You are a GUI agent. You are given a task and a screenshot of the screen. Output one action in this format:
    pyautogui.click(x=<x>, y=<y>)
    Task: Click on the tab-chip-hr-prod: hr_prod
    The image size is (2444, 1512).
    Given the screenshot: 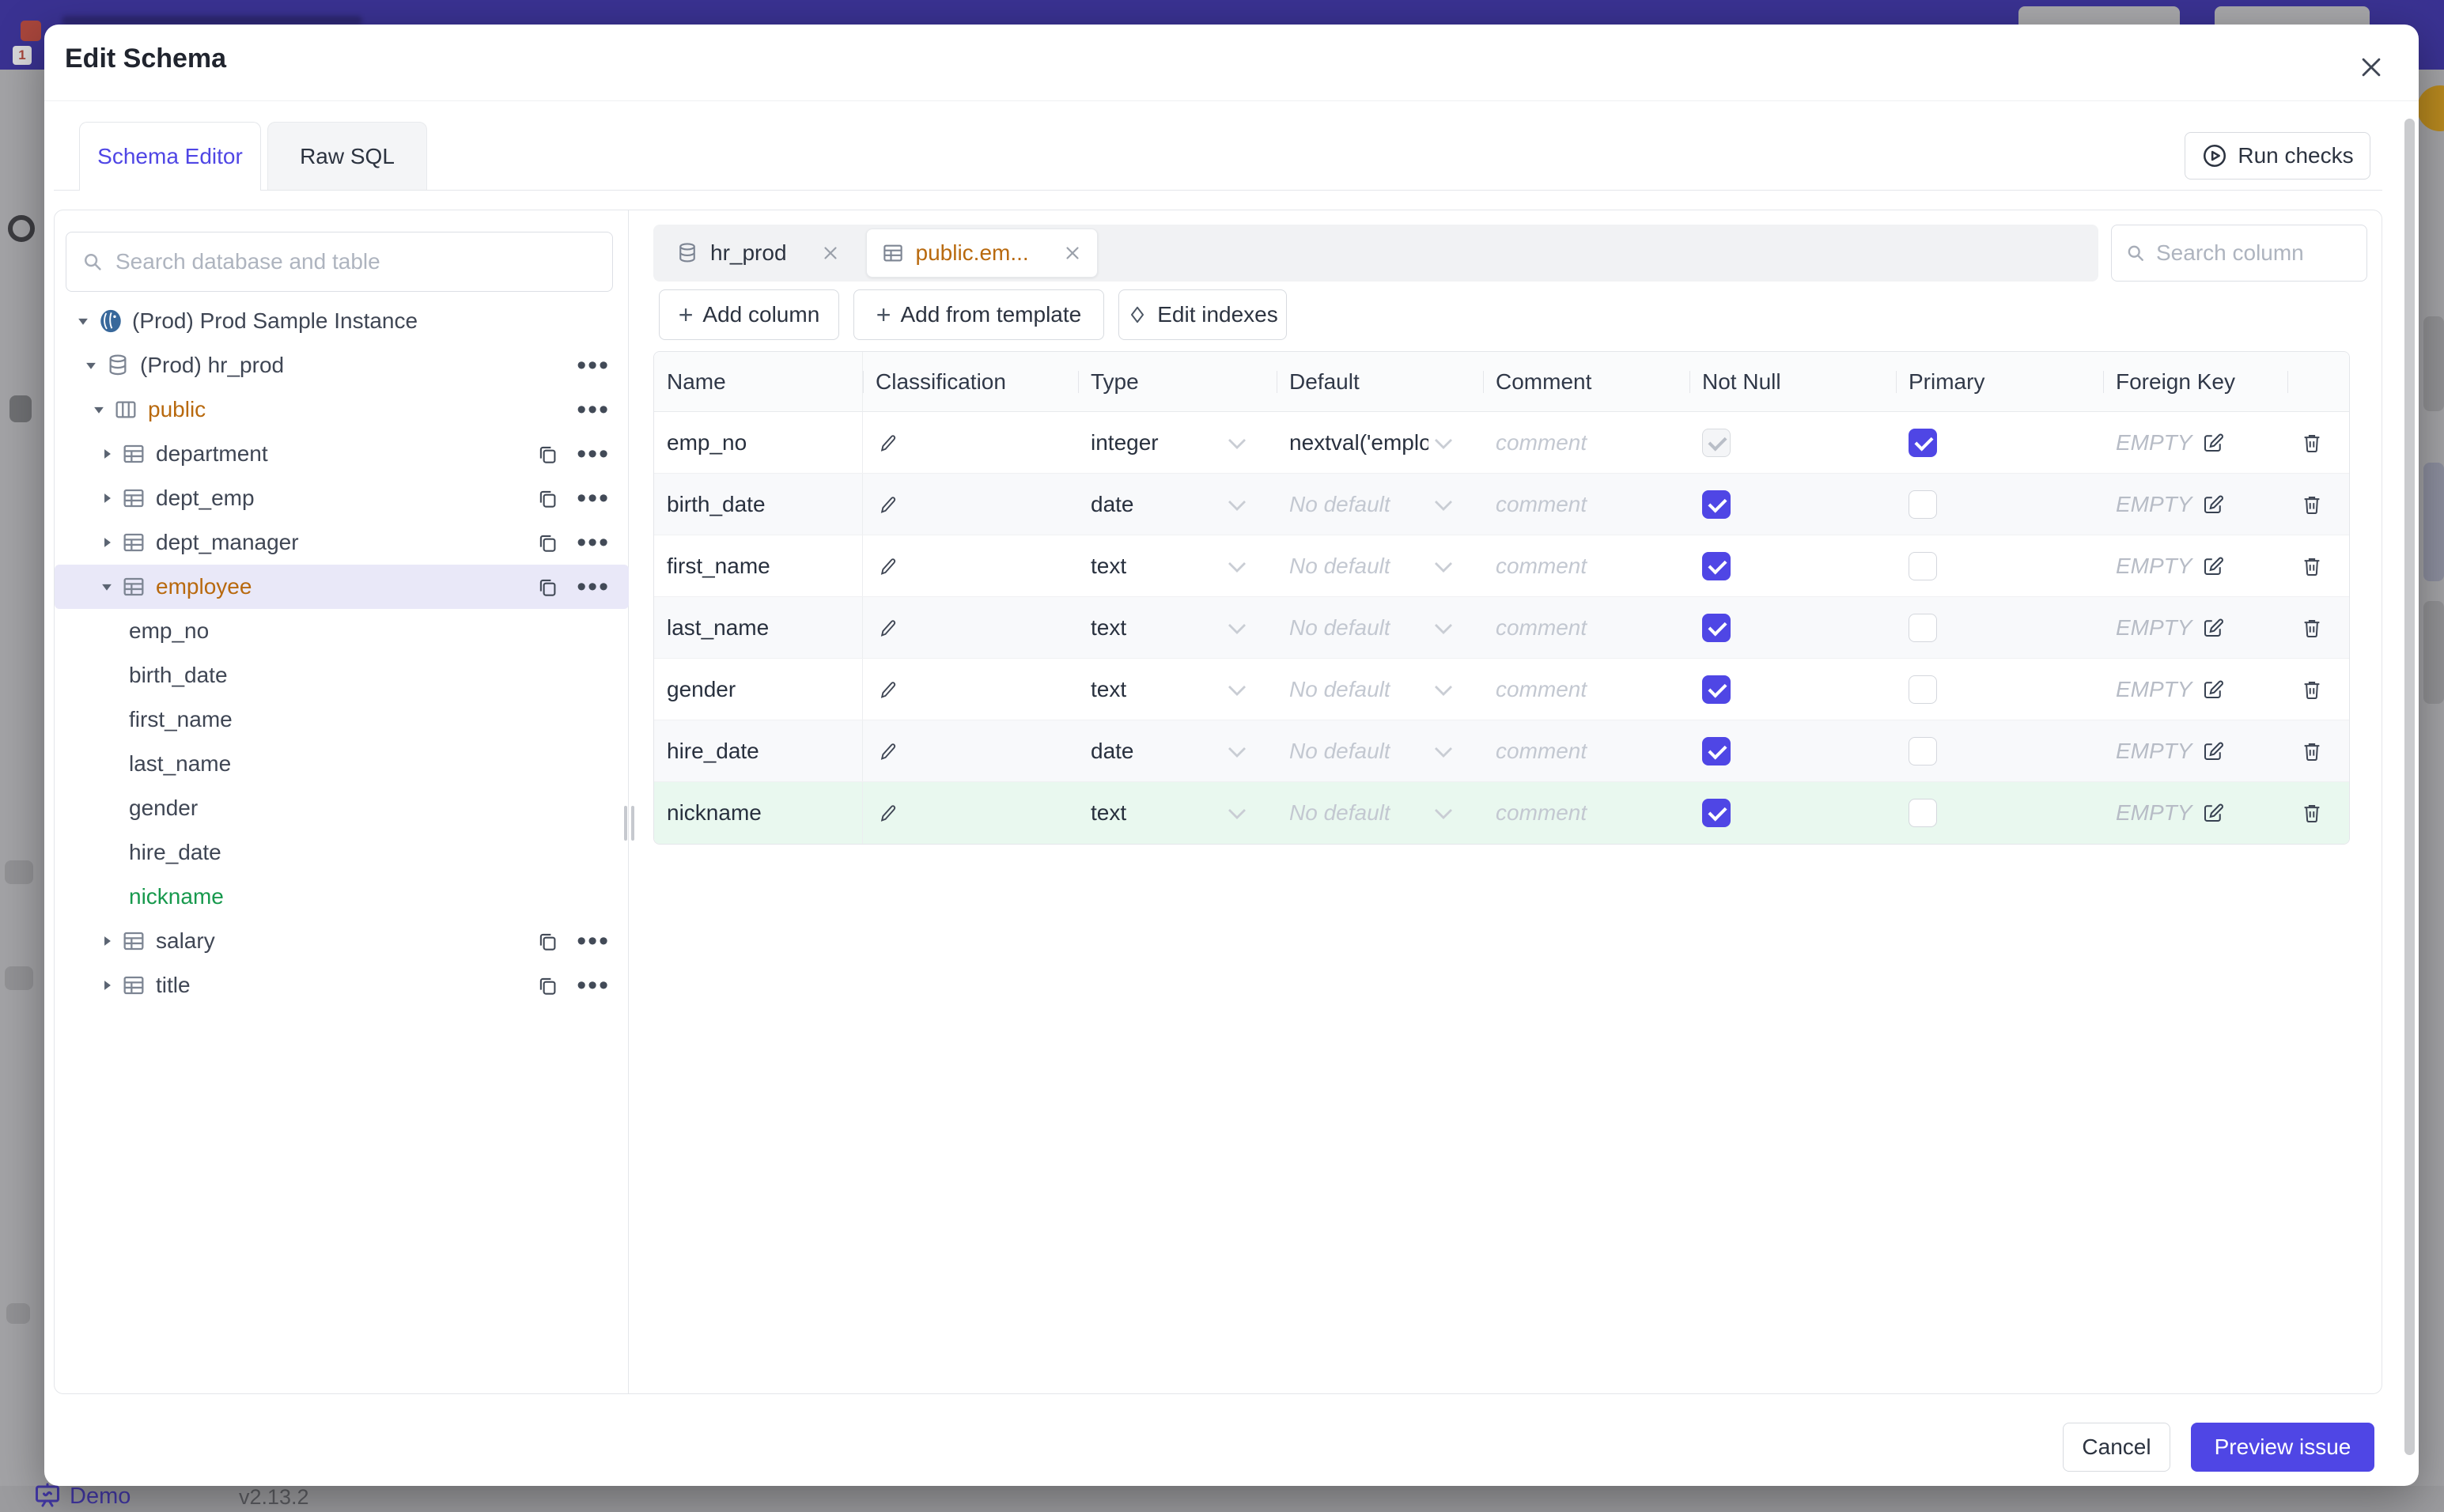 What is the action you would take?
    pyautogui.click(x=758, y=253)
    